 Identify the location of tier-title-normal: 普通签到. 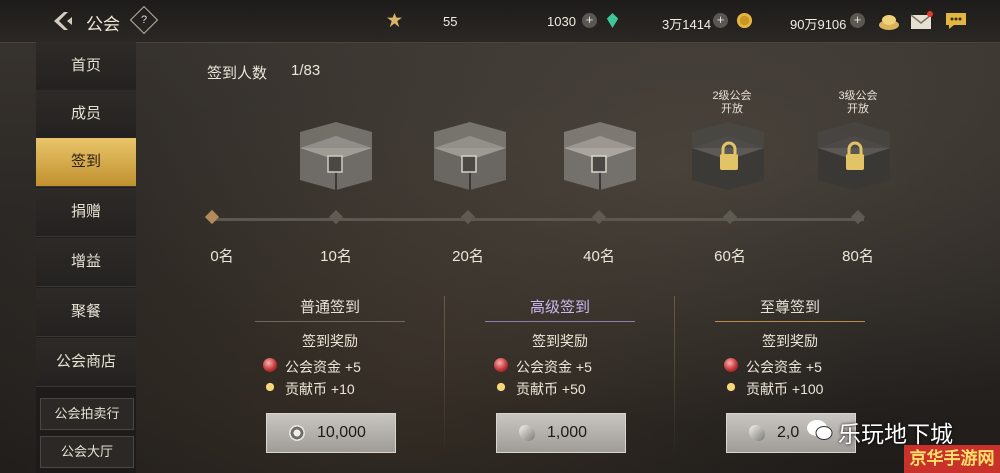
(329, 307).